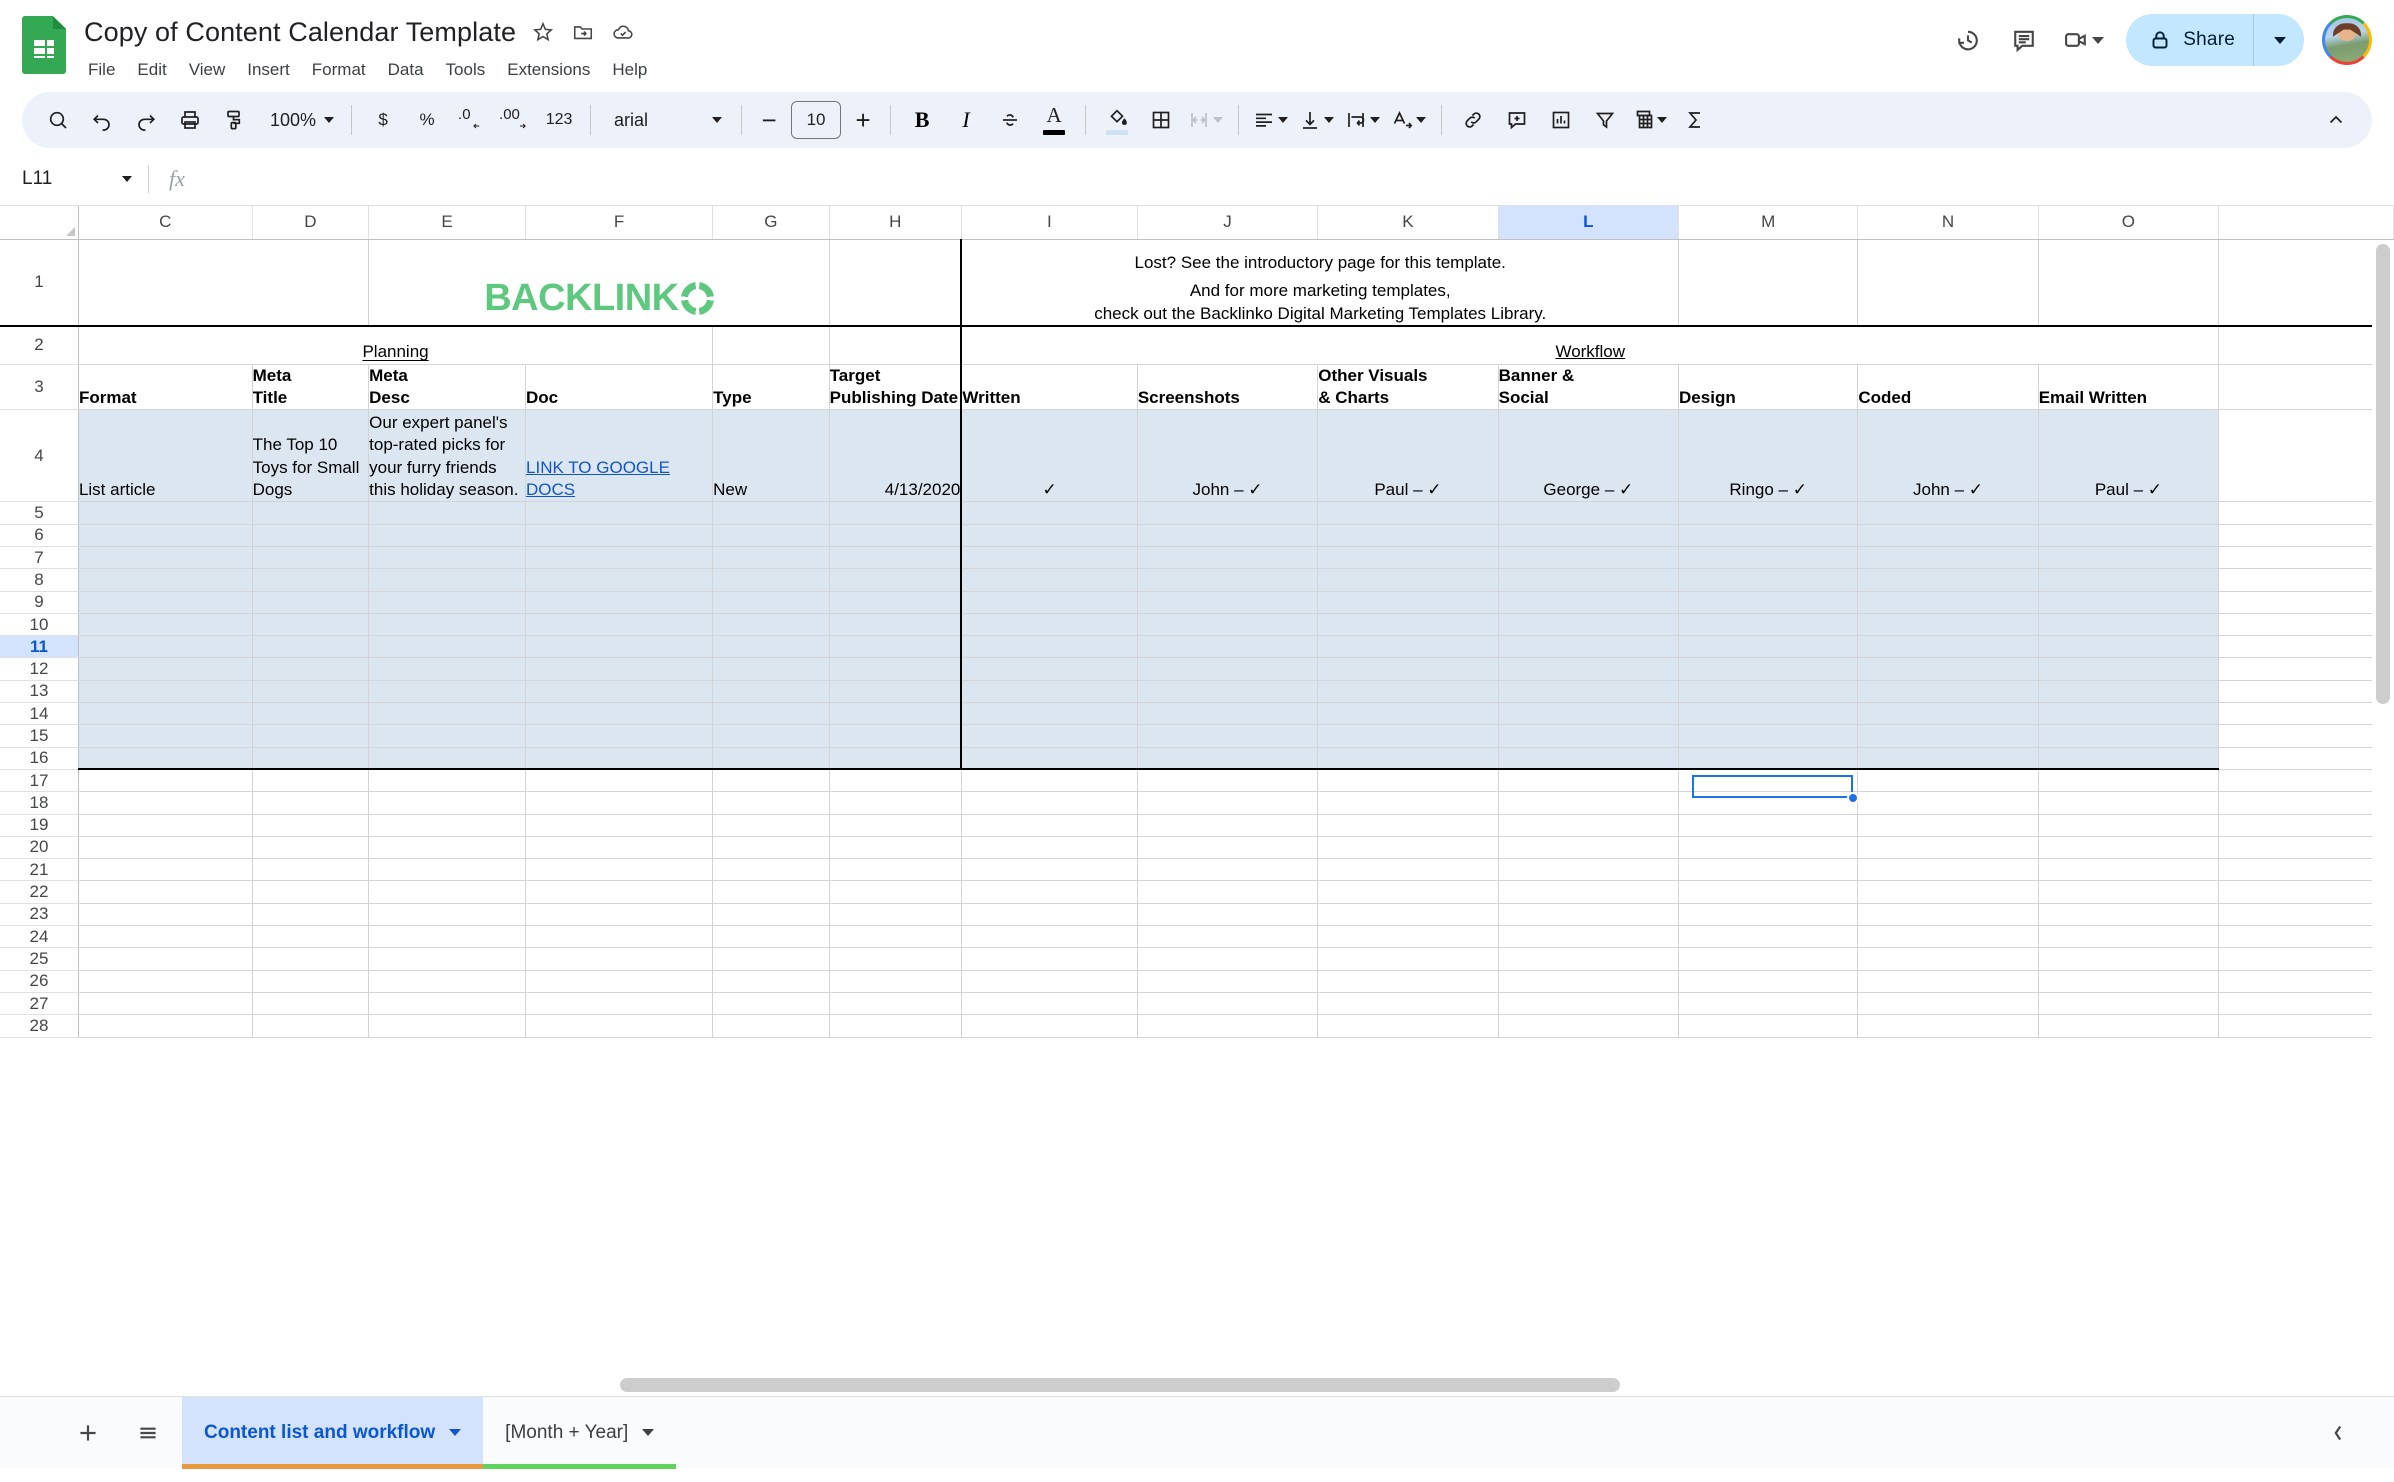  Describe the element at coordinates (1228, 558) in the screenshot. I see `cell-J7` at that location.